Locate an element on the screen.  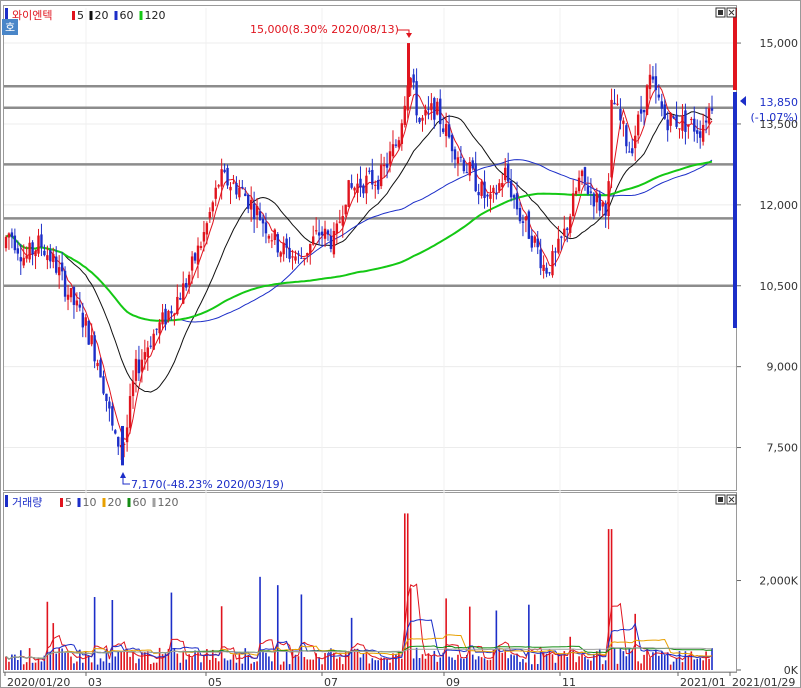
legend-marker-icon is located at coordinates (6, 14).